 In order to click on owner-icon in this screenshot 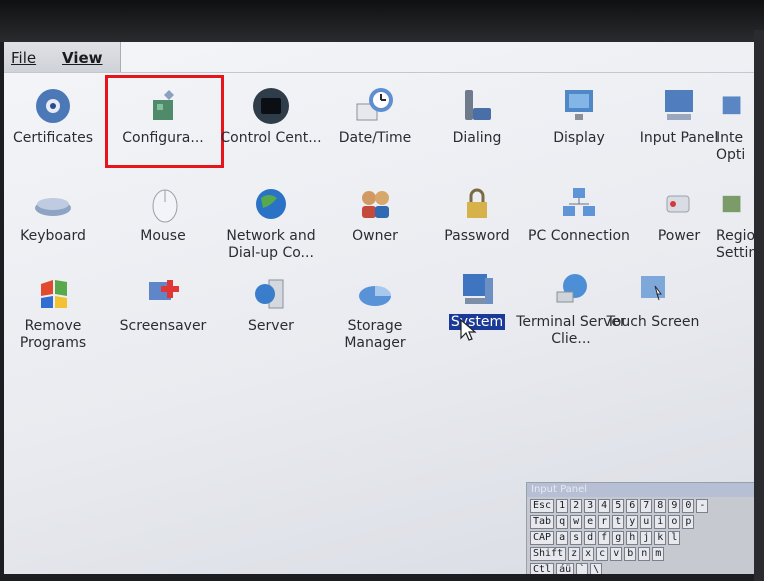, I will do `click(375, 204)`.